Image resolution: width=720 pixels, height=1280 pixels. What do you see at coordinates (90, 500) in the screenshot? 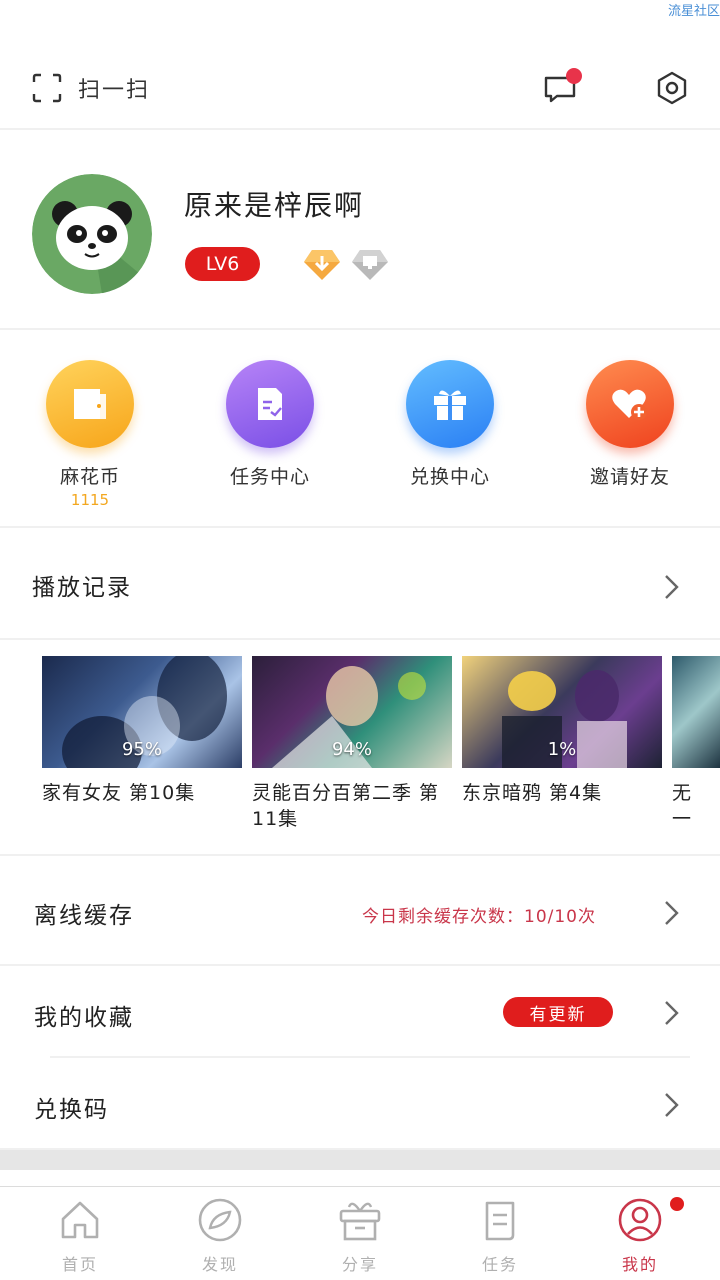
I see `coin-balance: 1115` at bounding box center [90, 500].